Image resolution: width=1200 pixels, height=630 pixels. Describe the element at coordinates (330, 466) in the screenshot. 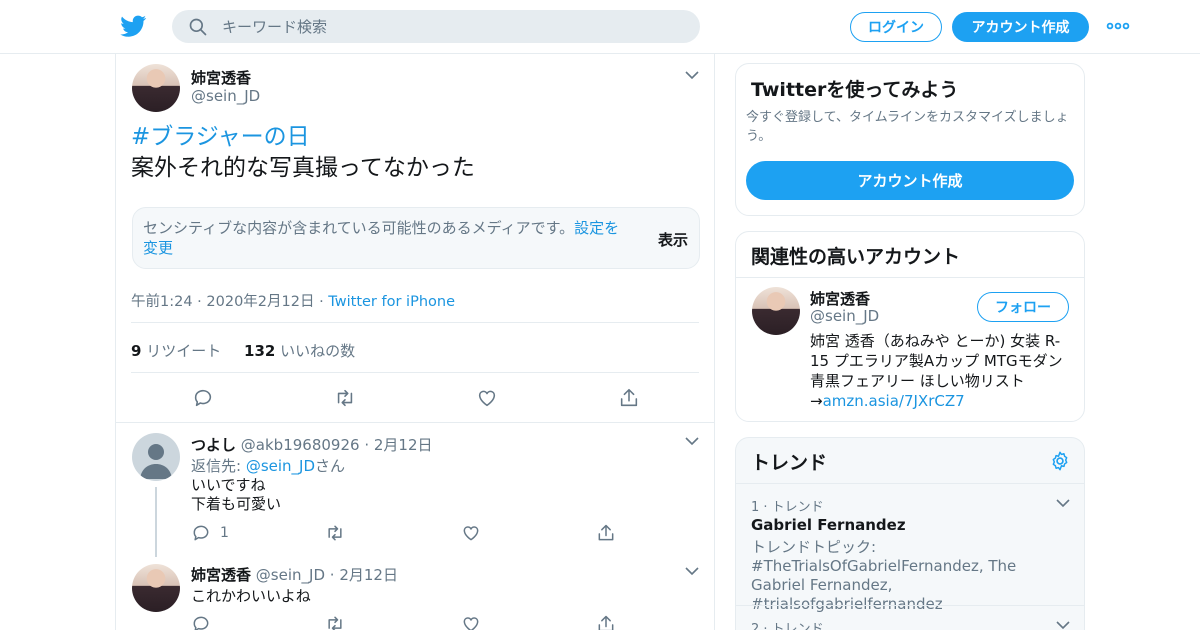

I see `reply-to-suffix: さん` at that location.